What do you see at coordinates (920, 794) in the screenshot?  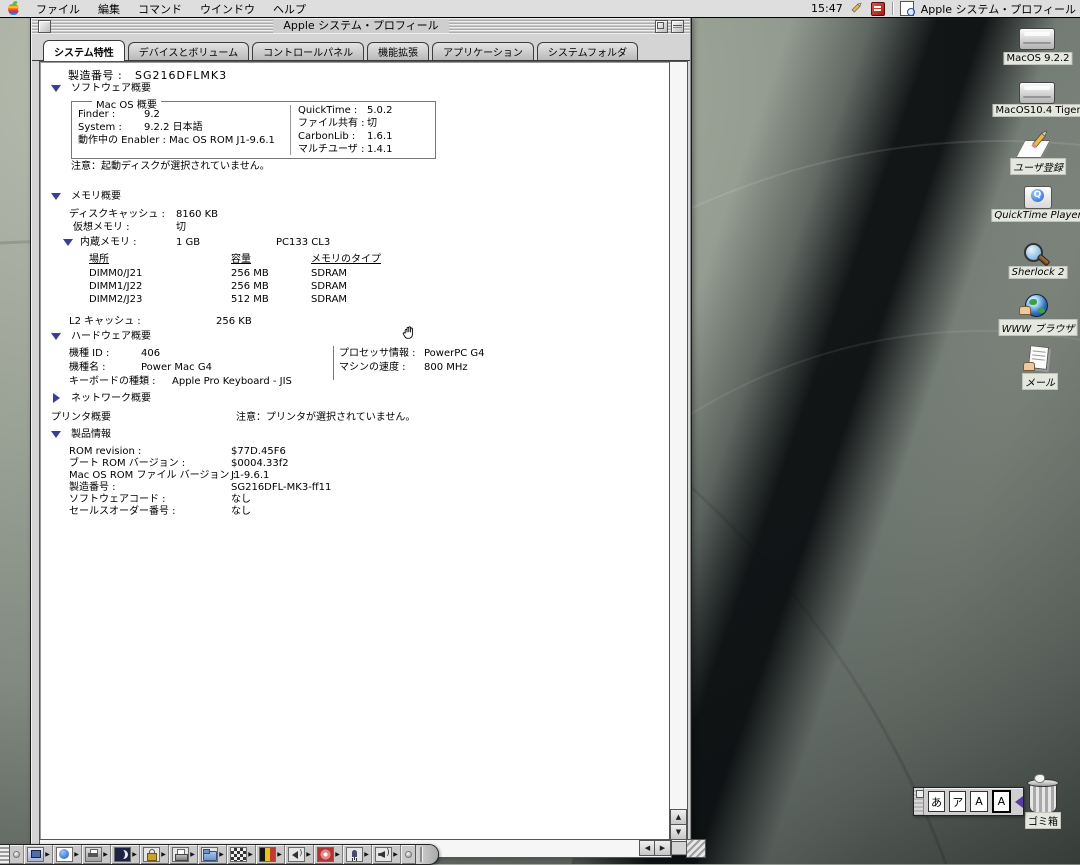 I see `palette-close-box` at bounding box center [920, 794].